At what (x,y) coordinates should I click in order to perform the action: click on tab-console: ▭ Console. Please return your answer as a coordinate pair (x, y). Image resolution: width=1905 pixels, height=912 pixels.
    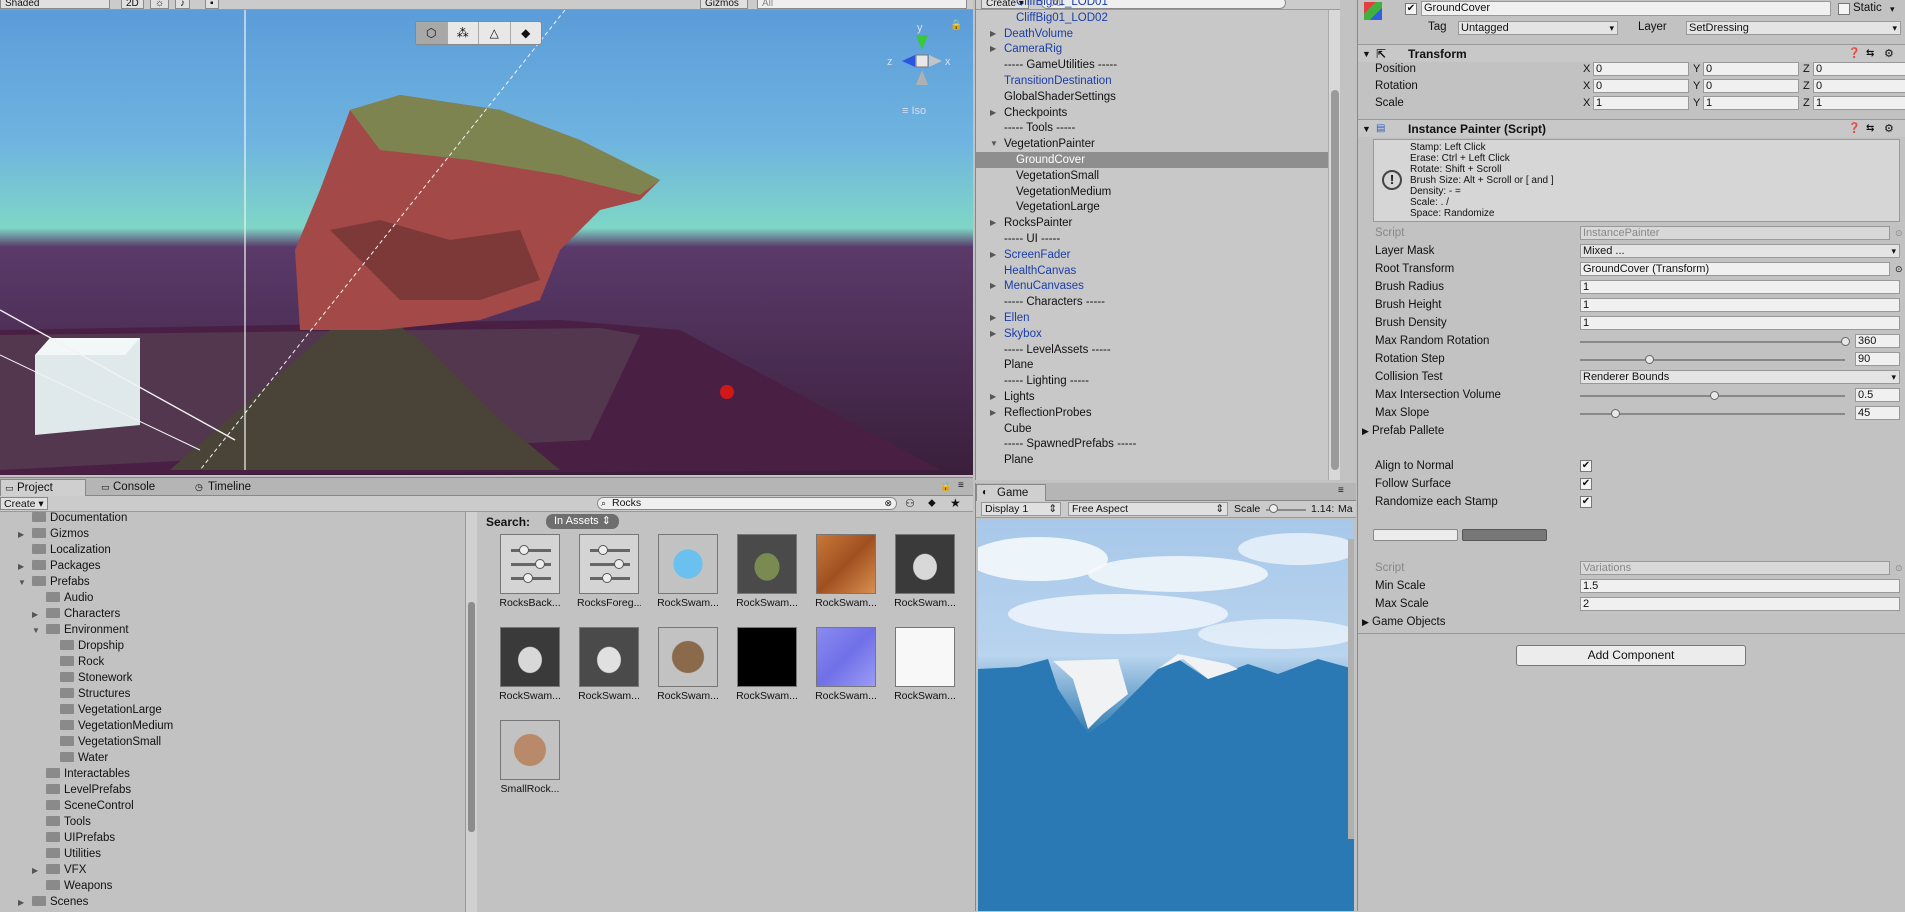
    Looking at the image, I should click on (137, 487).